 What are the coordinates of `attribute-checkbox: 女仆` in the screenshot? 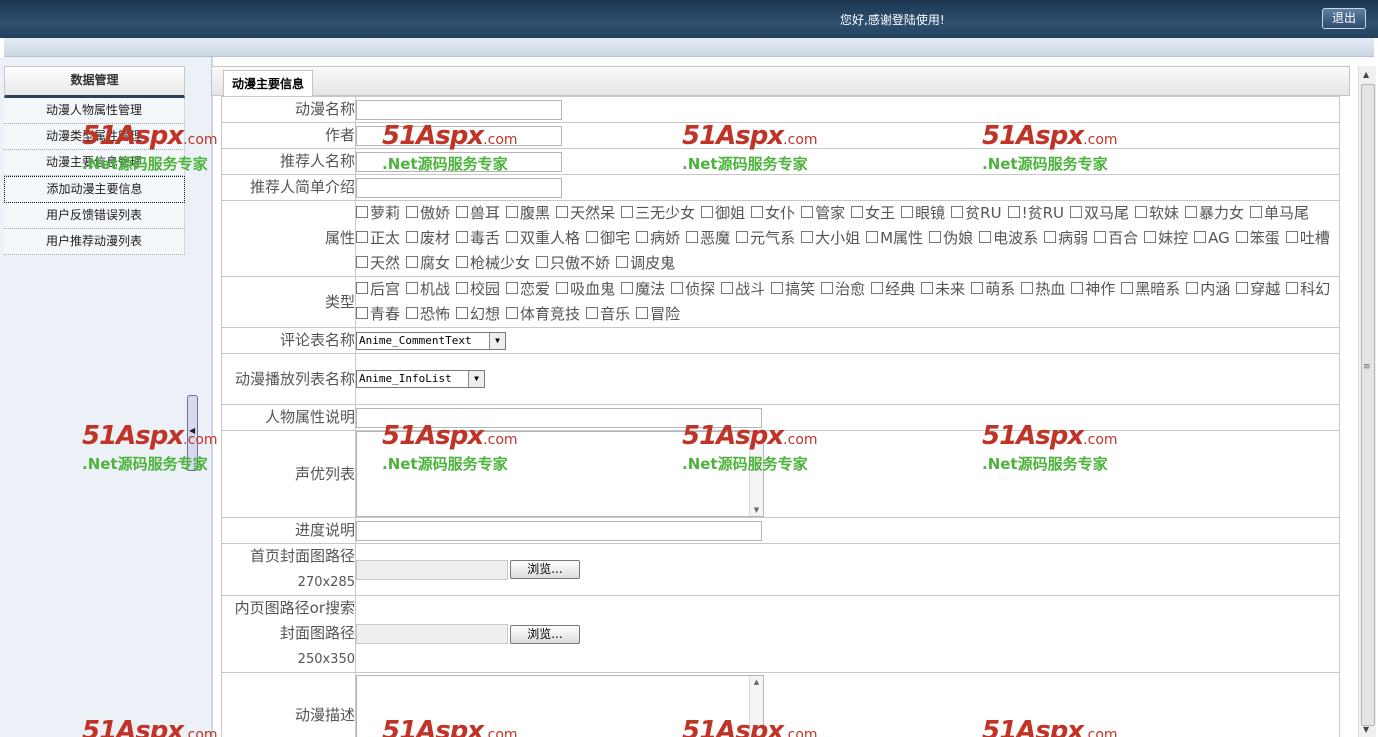 It's located at (773, 213).